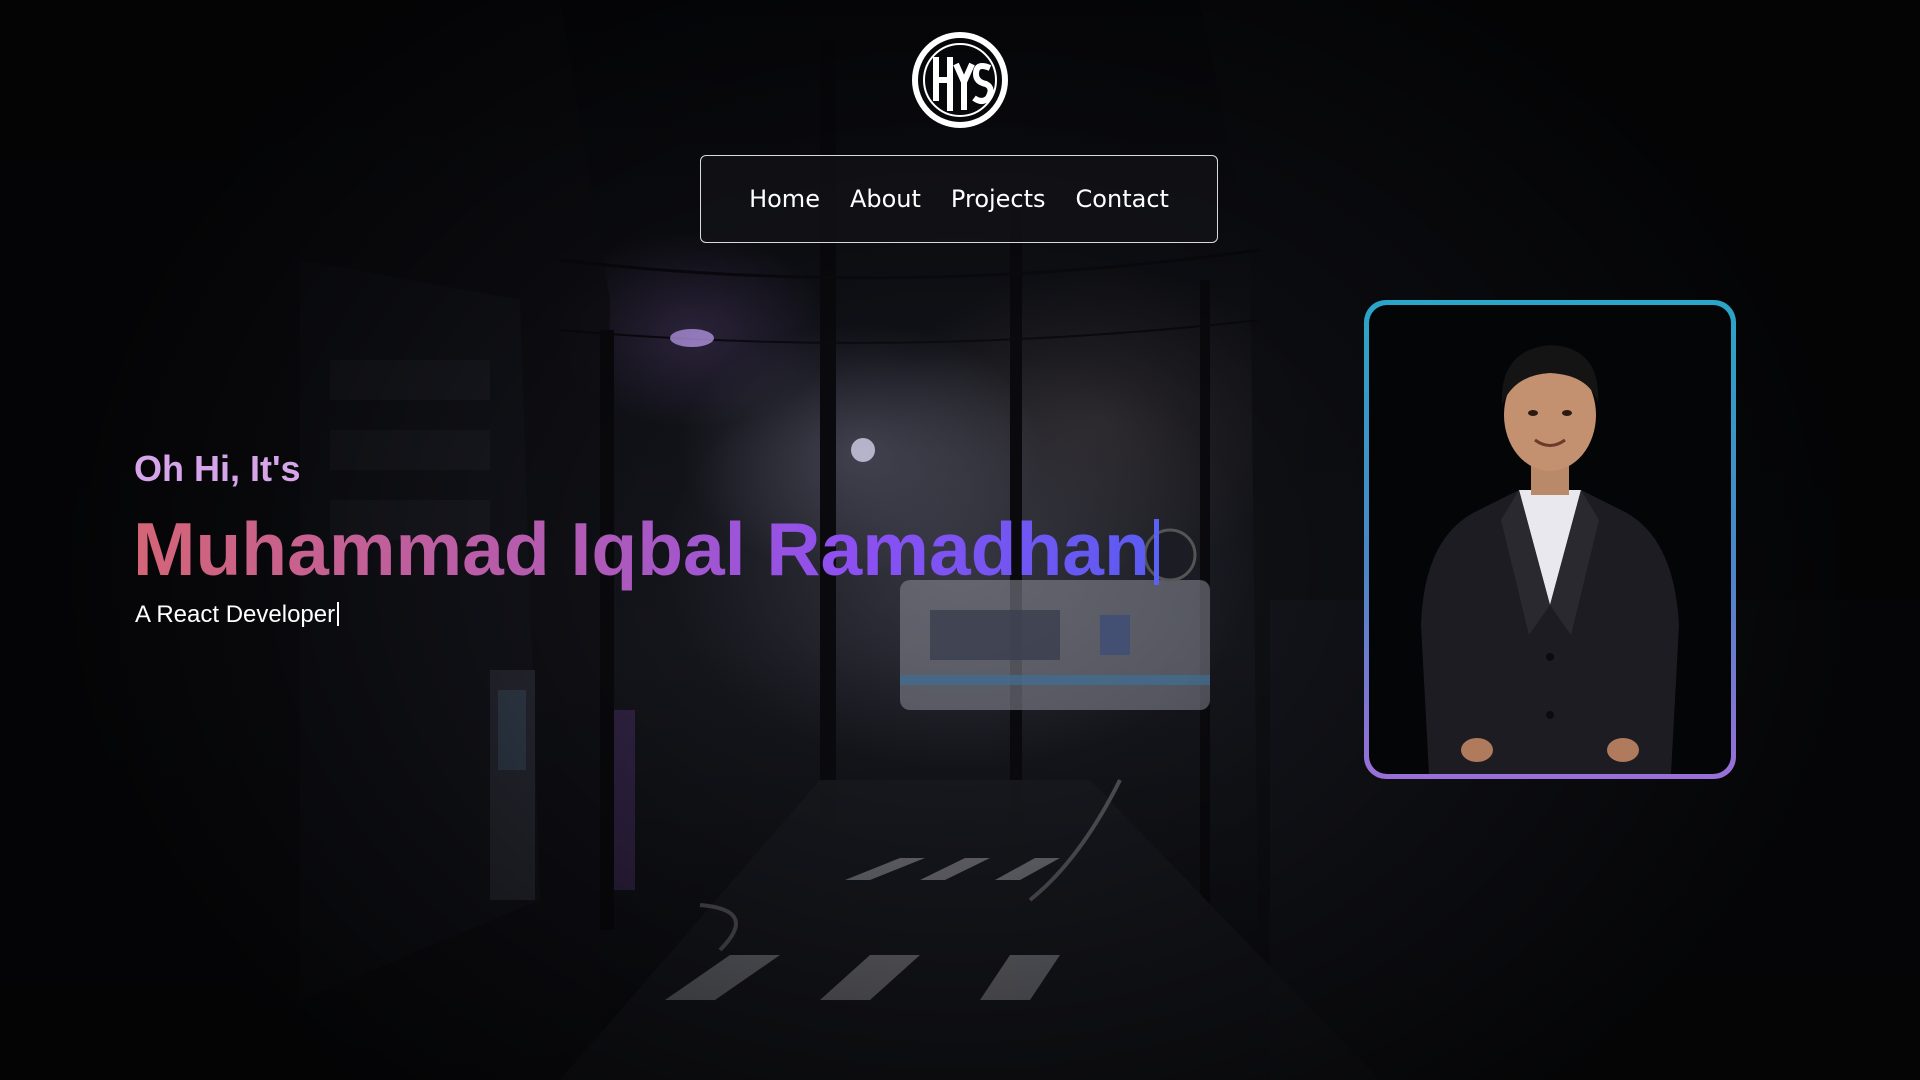 The image size is (1920, 1080). I want to click on nav-about: About, so click(885, 199).